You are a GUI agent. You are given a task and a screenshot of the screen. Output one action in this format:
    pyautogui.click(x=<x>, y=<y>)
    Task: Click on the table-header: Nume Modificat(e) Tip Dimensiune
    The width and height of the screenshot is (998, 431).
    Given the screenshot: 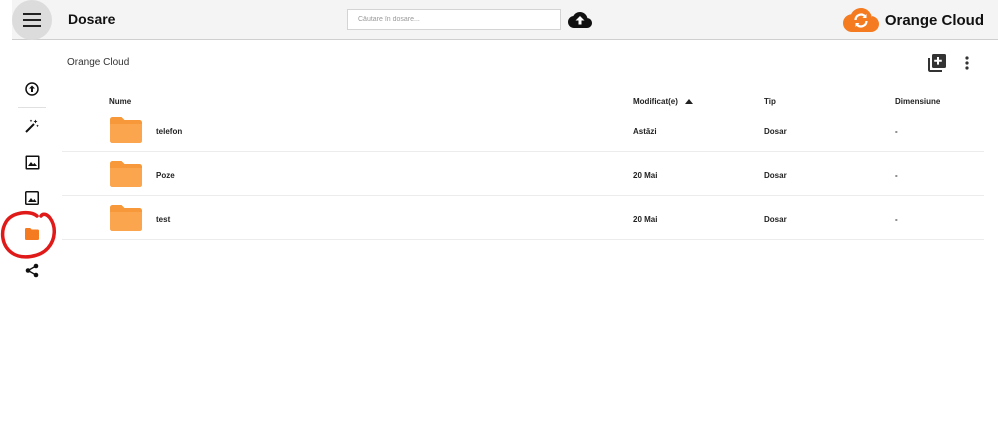 What is the action you would take?
    pyautogui.click(x=523, y=101)
    